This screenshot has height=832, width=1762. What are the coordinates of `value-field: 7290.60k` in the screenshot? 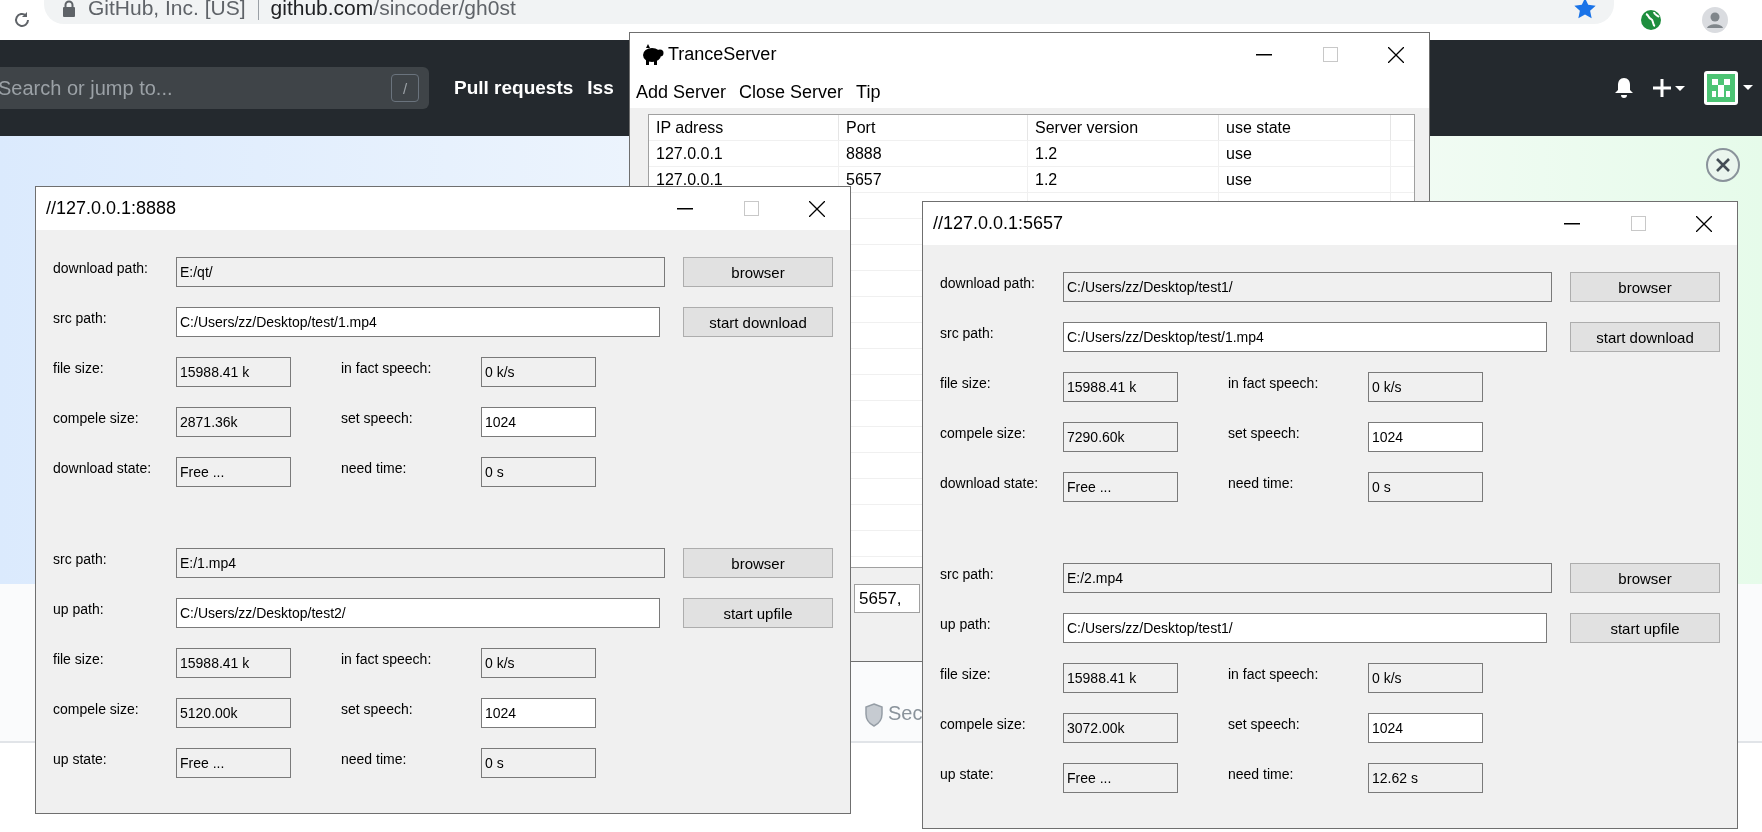 It's located at (1120, 437).